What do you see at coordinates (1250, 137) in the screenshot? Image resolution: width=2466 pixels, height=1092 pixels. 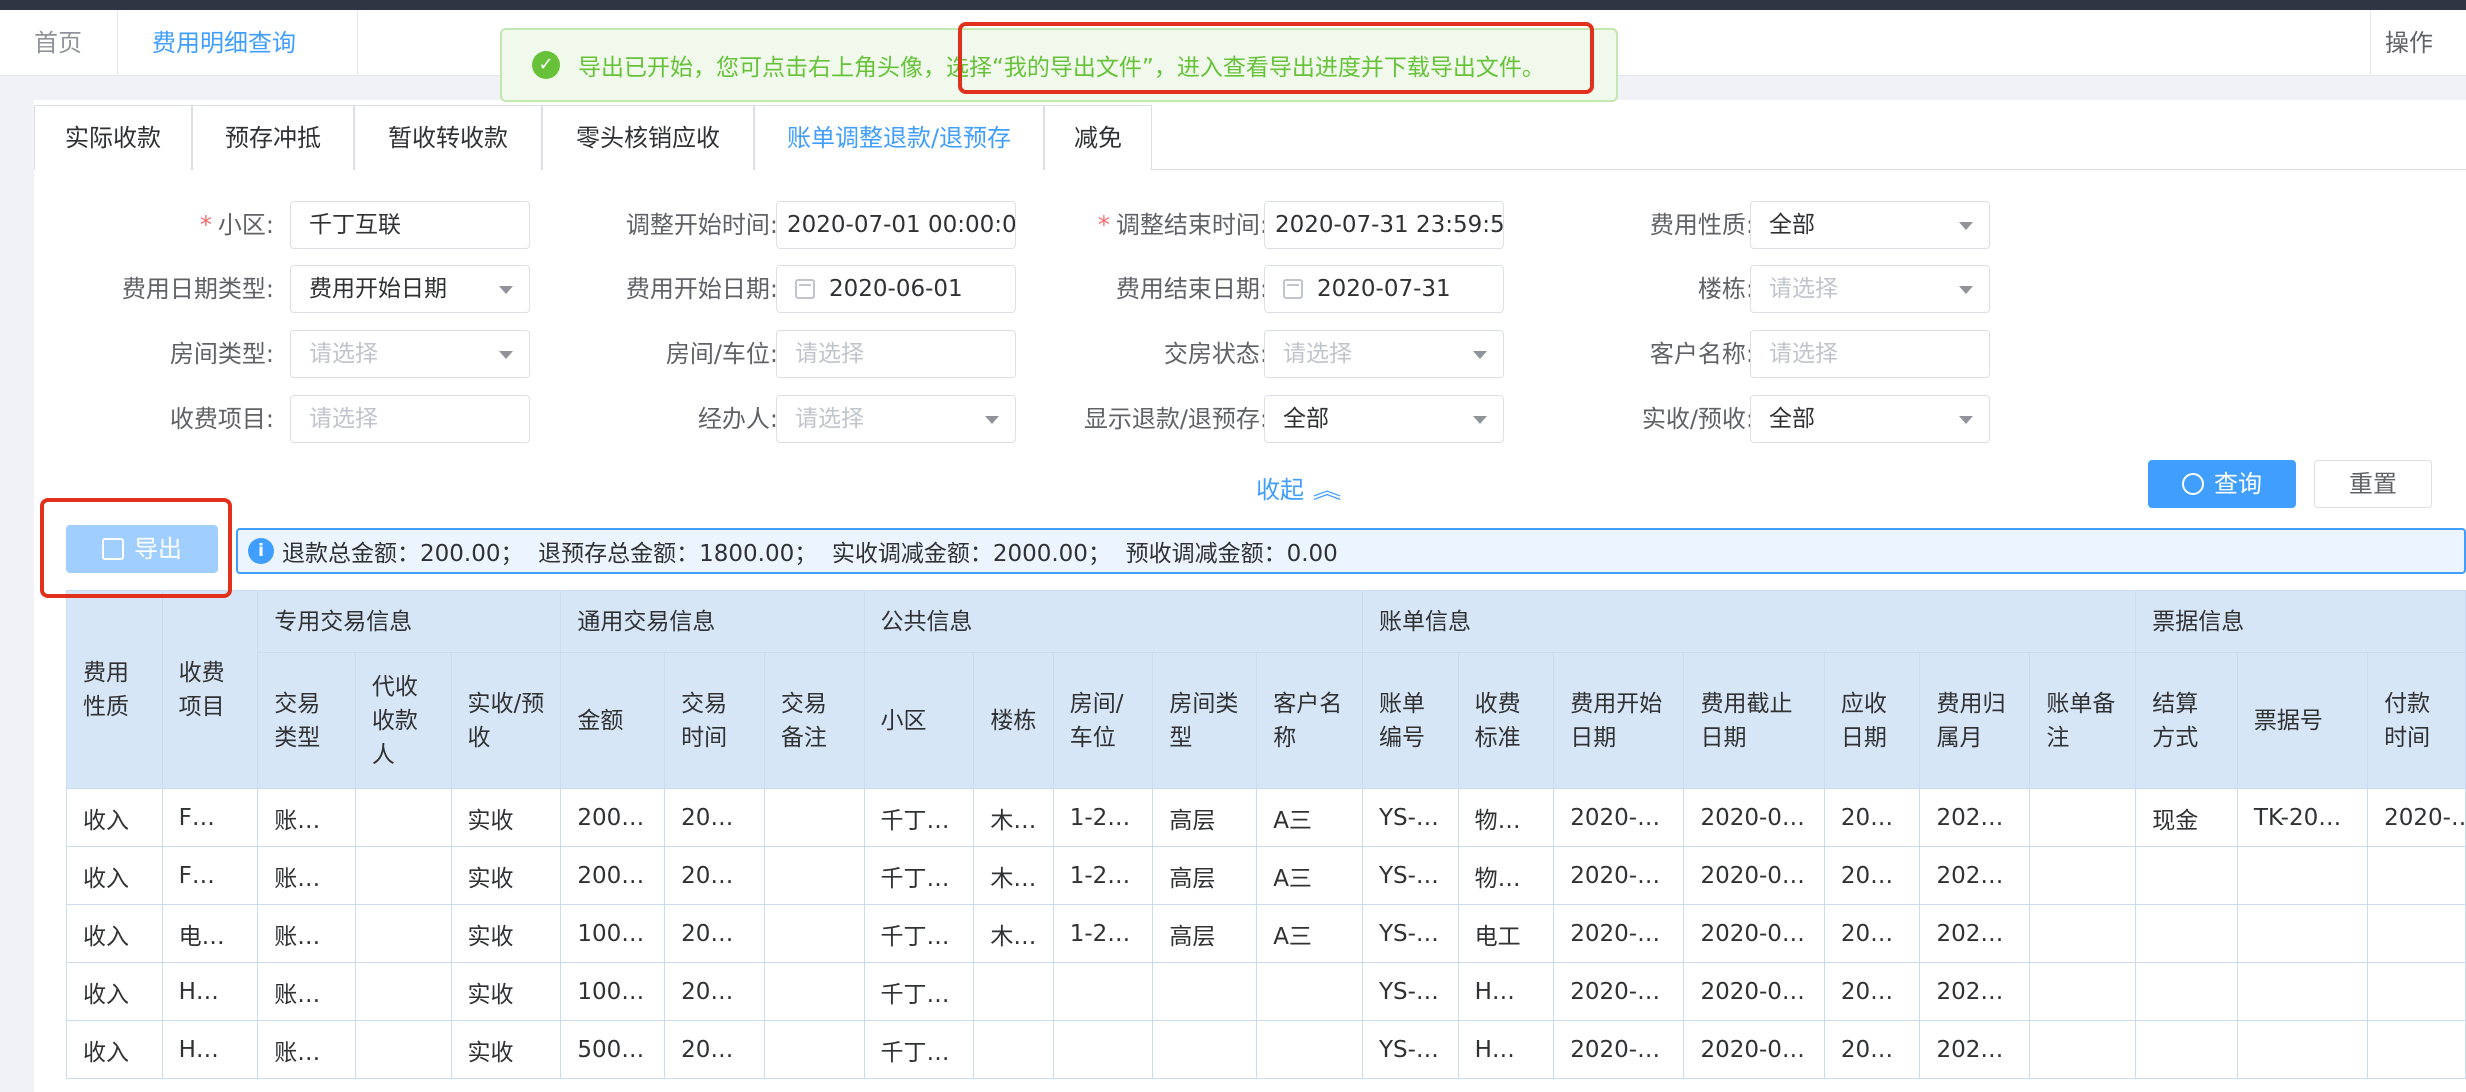 I see `sub-tab-bar: 实际收款 预存冲抵 暂收转收款 零头核销应收 账单调整退款/退预存 减免` at bounding box center [1250, 137].